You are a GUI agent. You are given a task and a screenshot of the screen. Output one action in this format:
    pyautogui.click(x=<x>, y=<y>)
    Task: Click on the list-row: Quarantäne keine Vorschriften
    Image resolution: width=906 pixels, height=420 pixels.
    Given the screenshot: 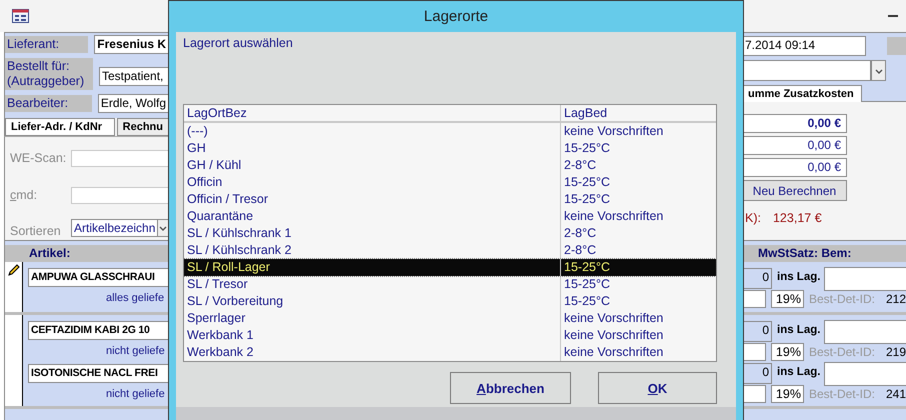 What is the action you would take?
    pyautogui.click(x=450, y=216)
    